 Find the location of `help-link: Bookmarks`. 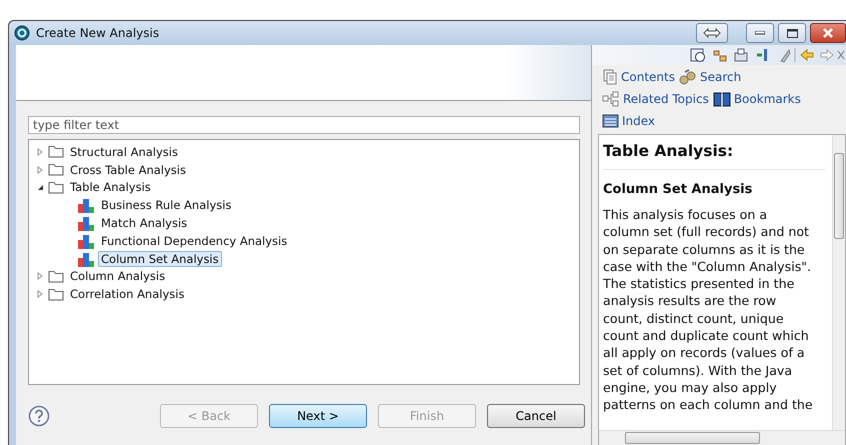

help-link: Bookmarks is located at coordinates (756, 98).